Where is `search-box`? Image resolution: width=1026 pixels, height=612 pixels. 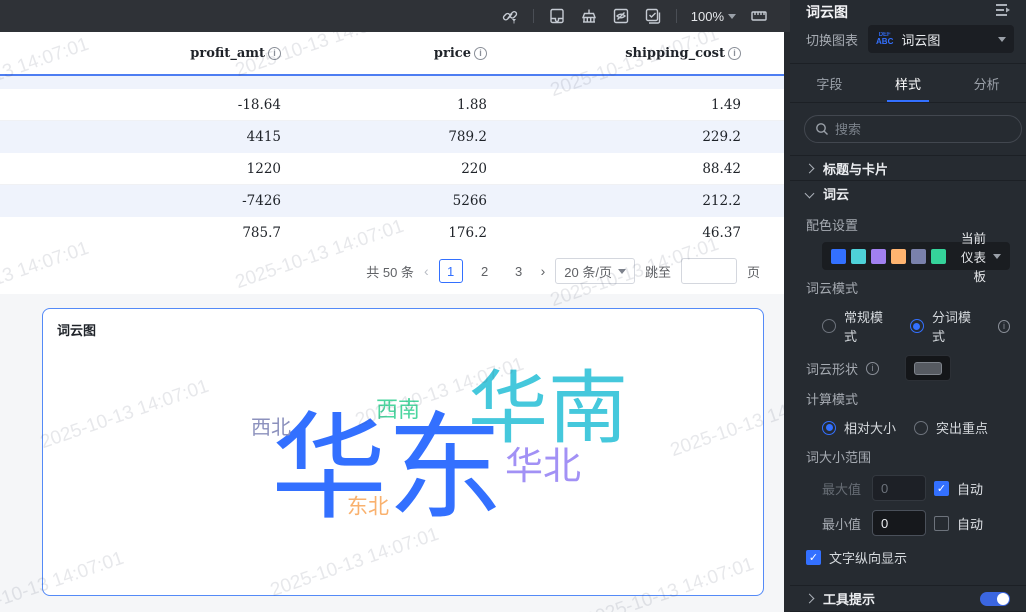
search-box is located at coordinates (913, 129).